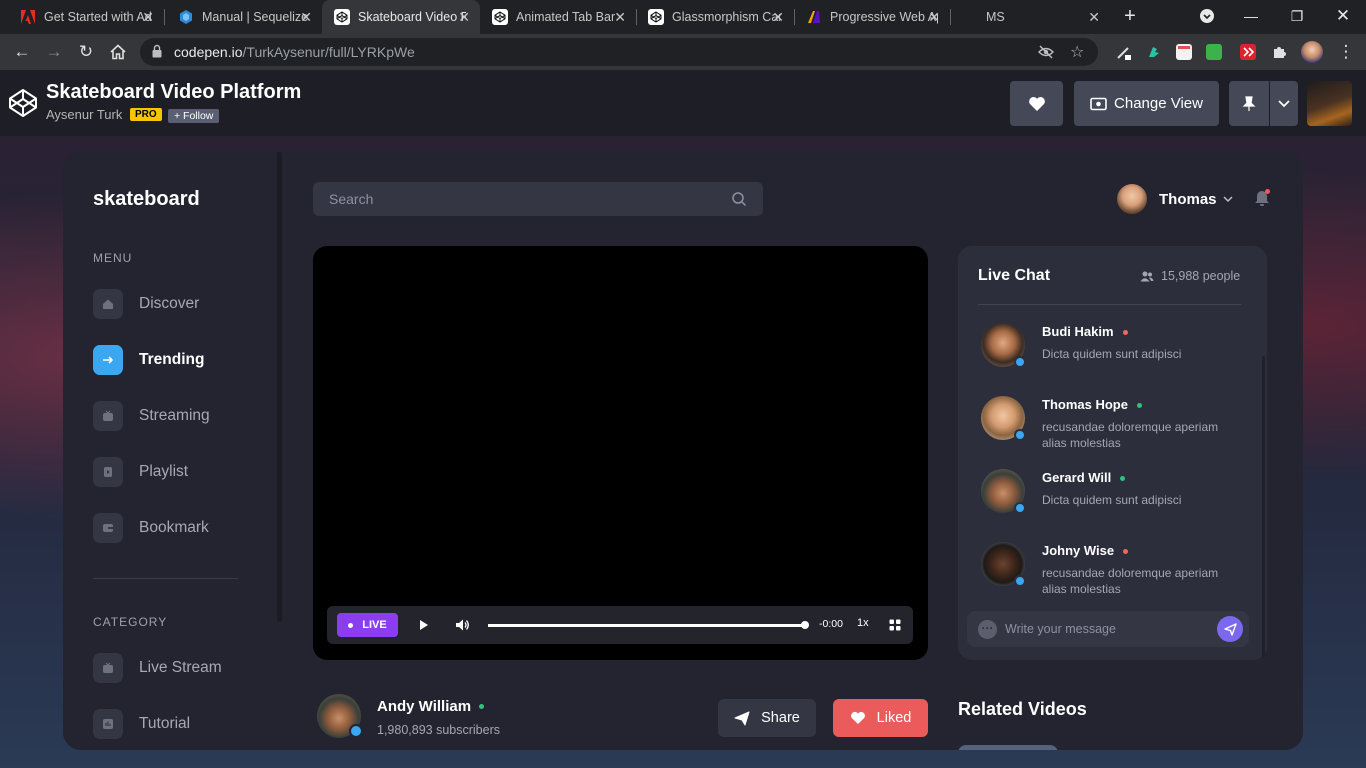  I want to click on new-tab-button: +, so click(1130, 16).